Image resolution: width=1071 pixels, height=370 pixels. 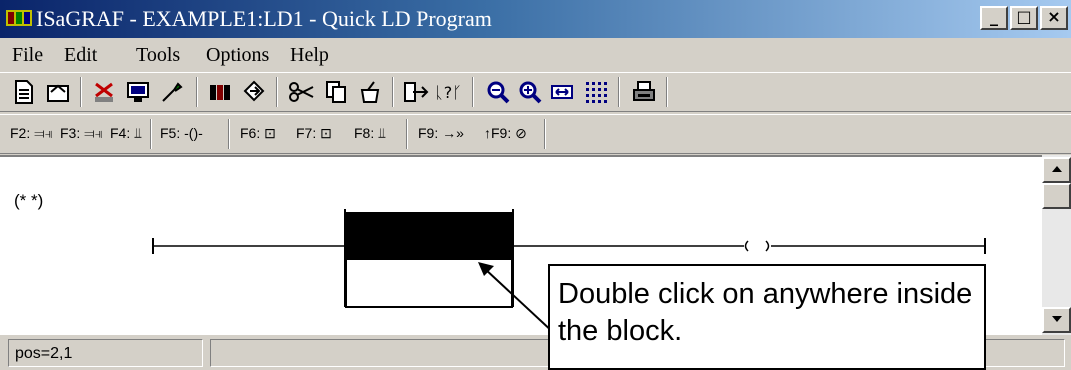 What do you see at coordinates (324, 133) in the screenshot?
I see `serial-block-icon: ⊡` at bounding box center [324, 133].